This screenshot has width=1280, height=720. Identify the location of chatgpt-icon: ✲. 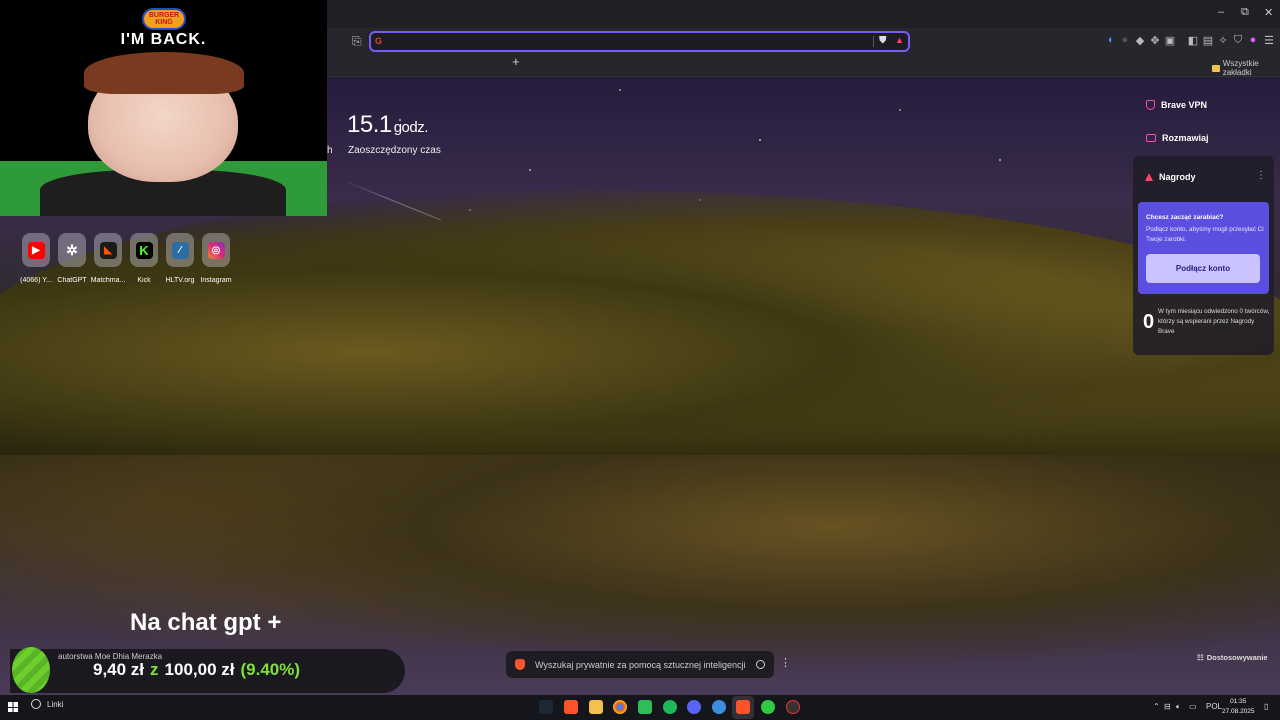
(72, 249).